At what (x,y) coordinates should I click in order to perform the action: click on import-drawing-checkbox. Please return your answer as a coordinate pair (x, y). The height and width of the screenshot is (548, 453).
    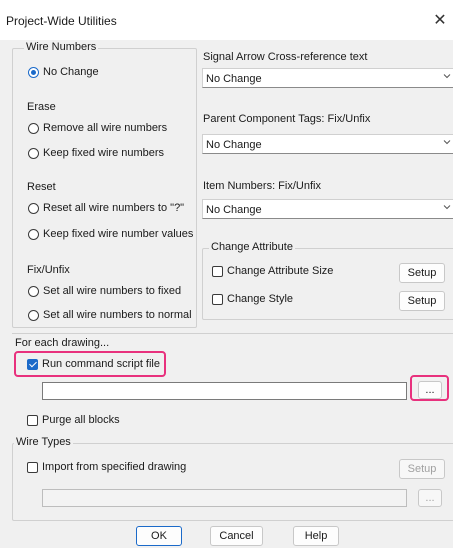
    Looking at the image, I should click on (32, 467).